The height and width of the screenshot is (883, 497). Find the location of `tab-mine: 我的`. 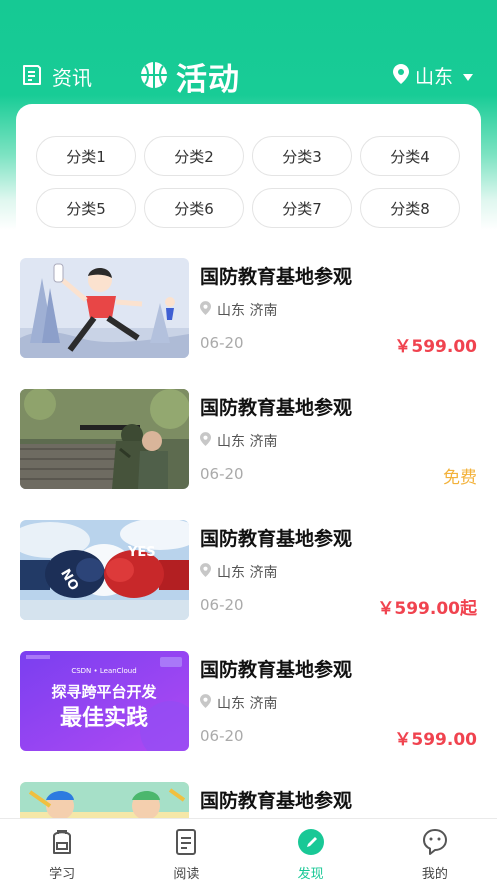

tab-mine: 我的 is located at coordinates (435, 851).